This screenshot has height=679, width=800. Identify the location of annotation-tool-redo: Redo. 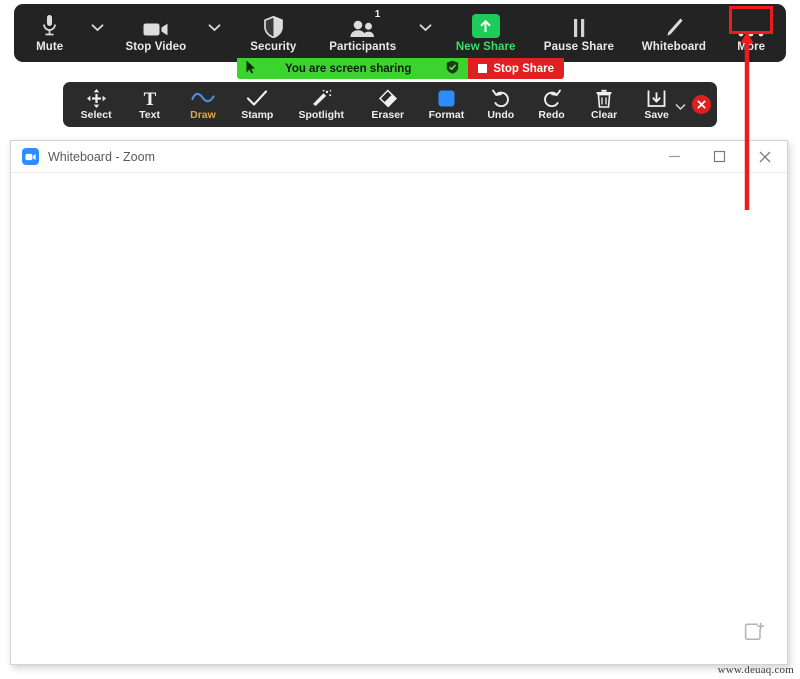
(551, 104).